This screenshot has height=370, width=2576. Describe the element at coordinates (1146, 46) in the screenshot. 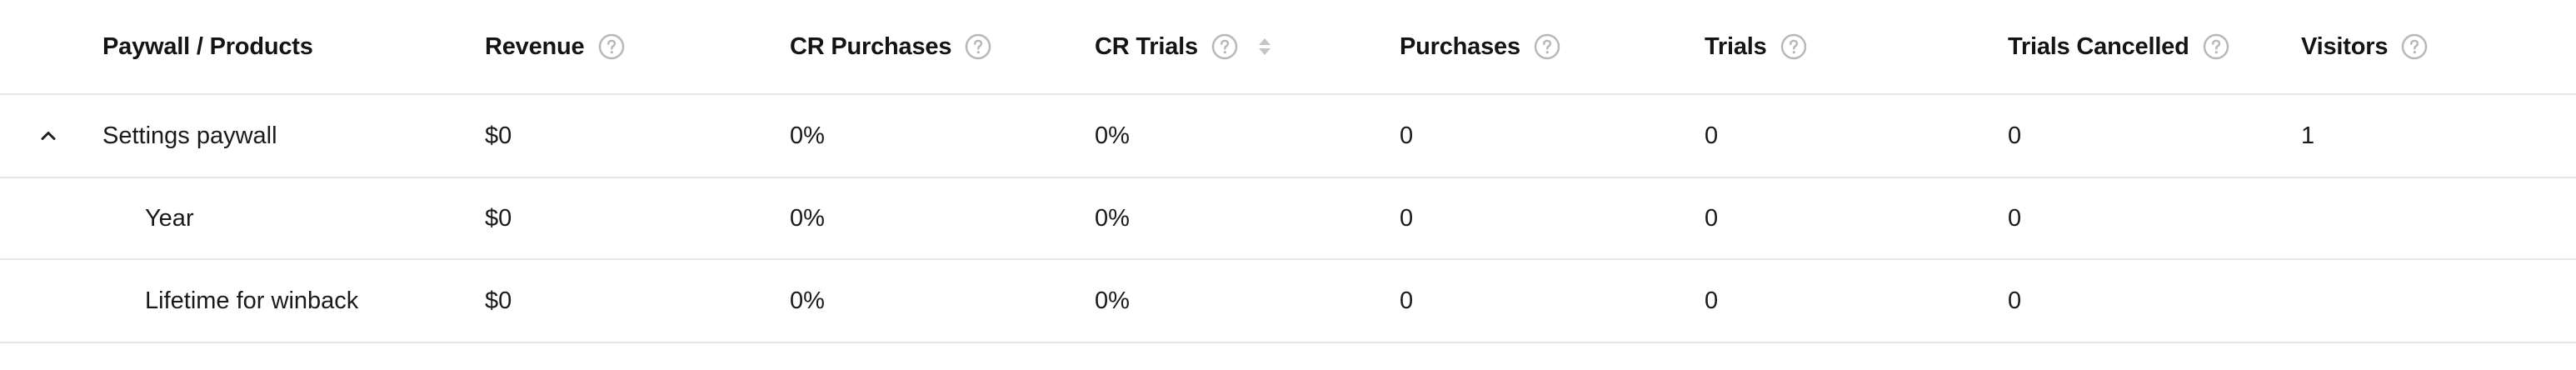

I see `header-label: CR Trials` at that location.